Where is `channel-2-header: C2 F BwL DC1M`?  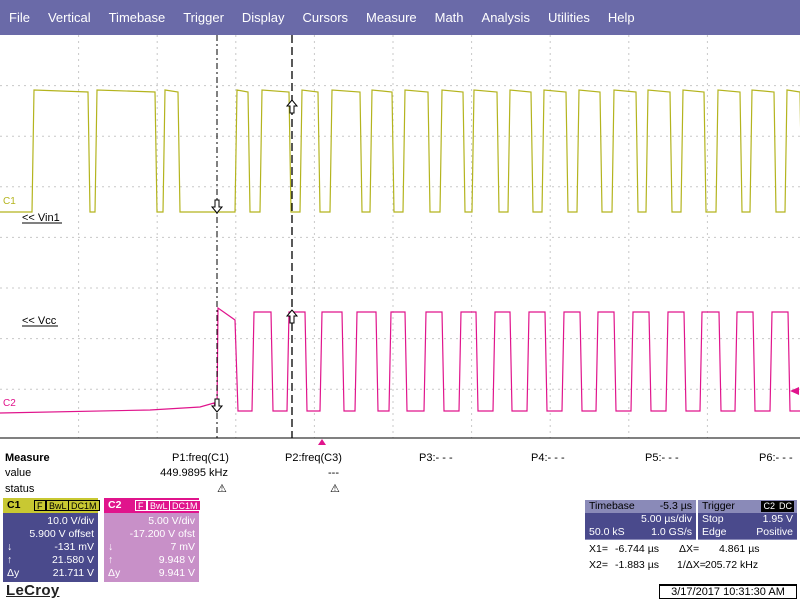
channel-2-header: C2 F BwL DC1M is located at coordinates (152, 505).